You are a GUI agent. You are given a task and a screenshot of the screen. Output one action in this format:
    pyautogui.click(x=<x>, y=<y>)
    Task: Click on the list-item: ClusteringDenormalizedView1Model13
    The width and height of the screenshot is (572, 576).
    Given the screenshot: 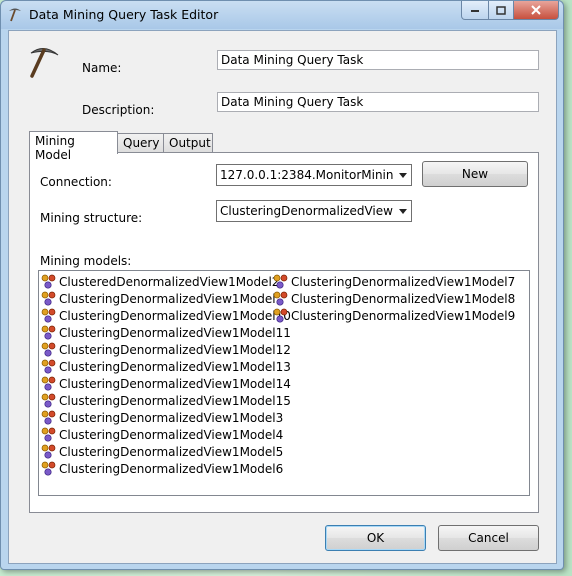 What is the action you would take?
    pyautogui.click(x=166, y=366)
    